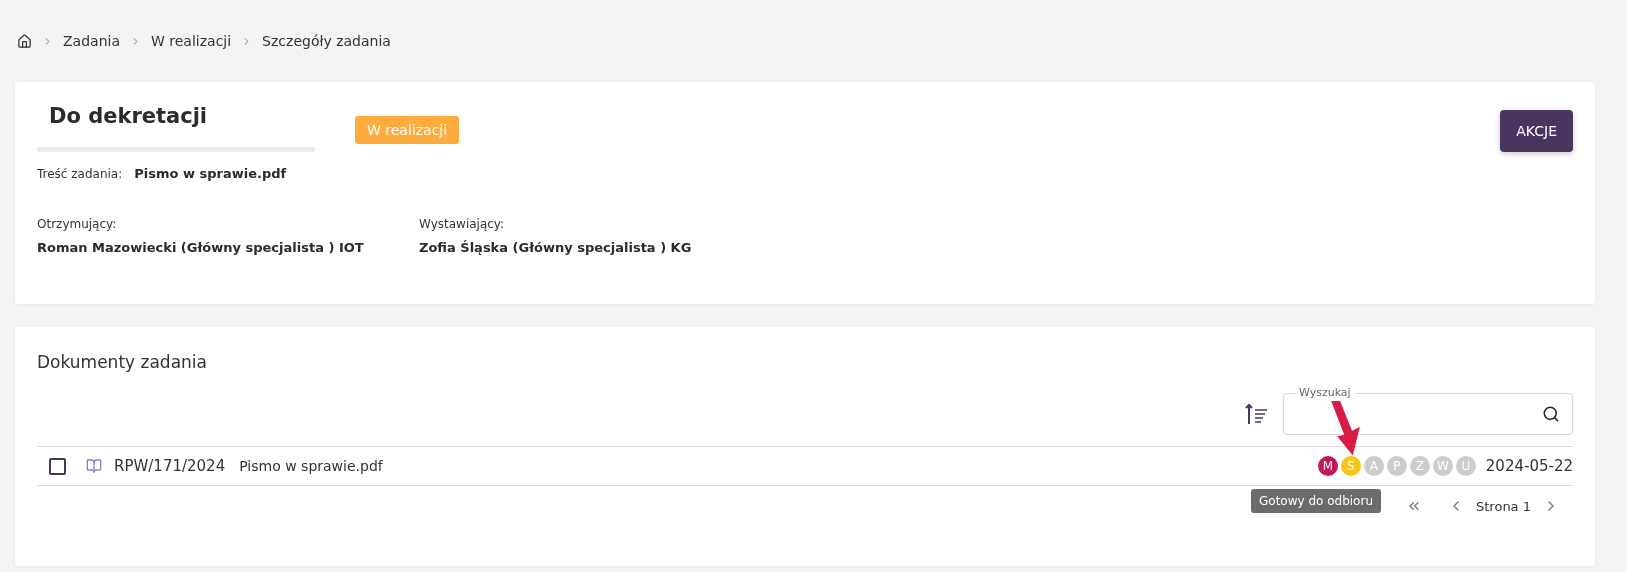 The image size is (1627, 572). What do you see at coordinates (122, 361) in the screenshot?
I see `section-title: Dokumenty zadania` at bounding box center [122, 361].